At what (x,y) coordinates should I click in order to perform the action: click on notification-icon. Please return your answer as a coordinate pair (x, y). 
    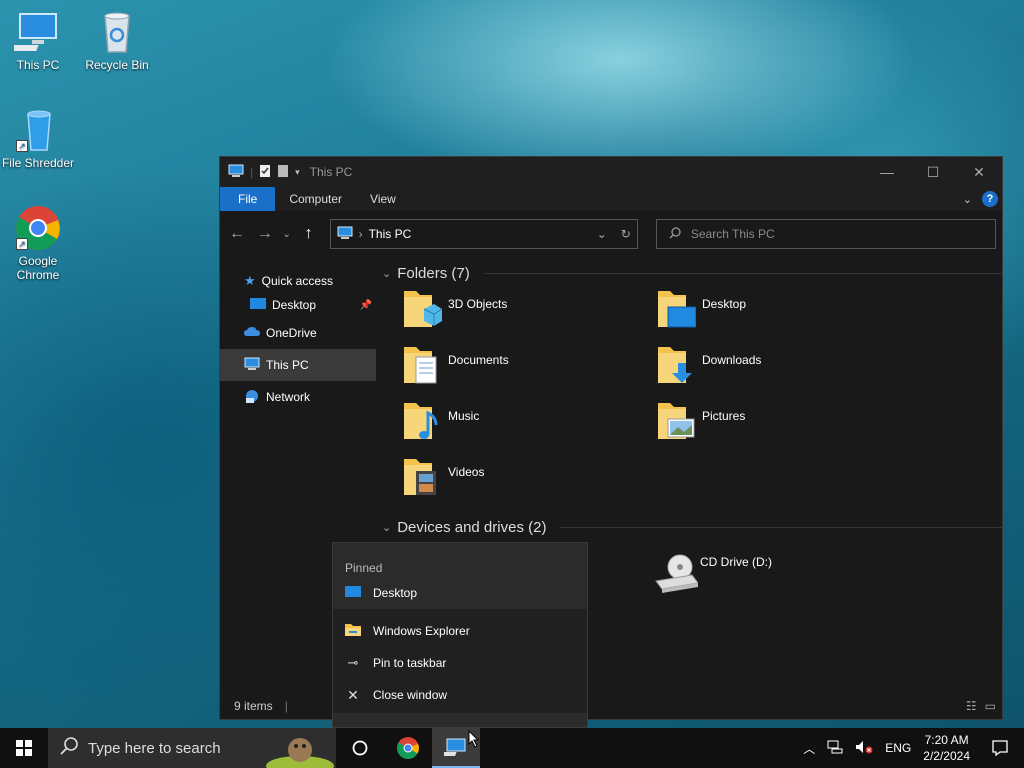
    Looking at the image, I should click on (1000, 748).